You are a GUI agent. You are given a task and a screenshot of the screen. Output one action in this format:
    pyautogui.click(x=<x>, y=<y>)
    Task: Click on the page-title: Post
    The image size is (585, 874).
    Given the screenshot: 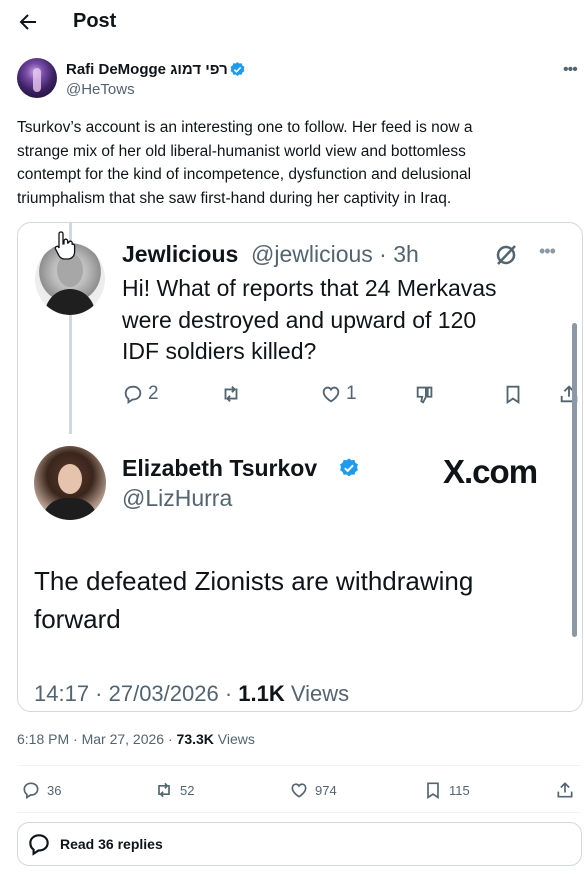 What is the action you would take?
    pyautogui.click(x=95, y=21)
    